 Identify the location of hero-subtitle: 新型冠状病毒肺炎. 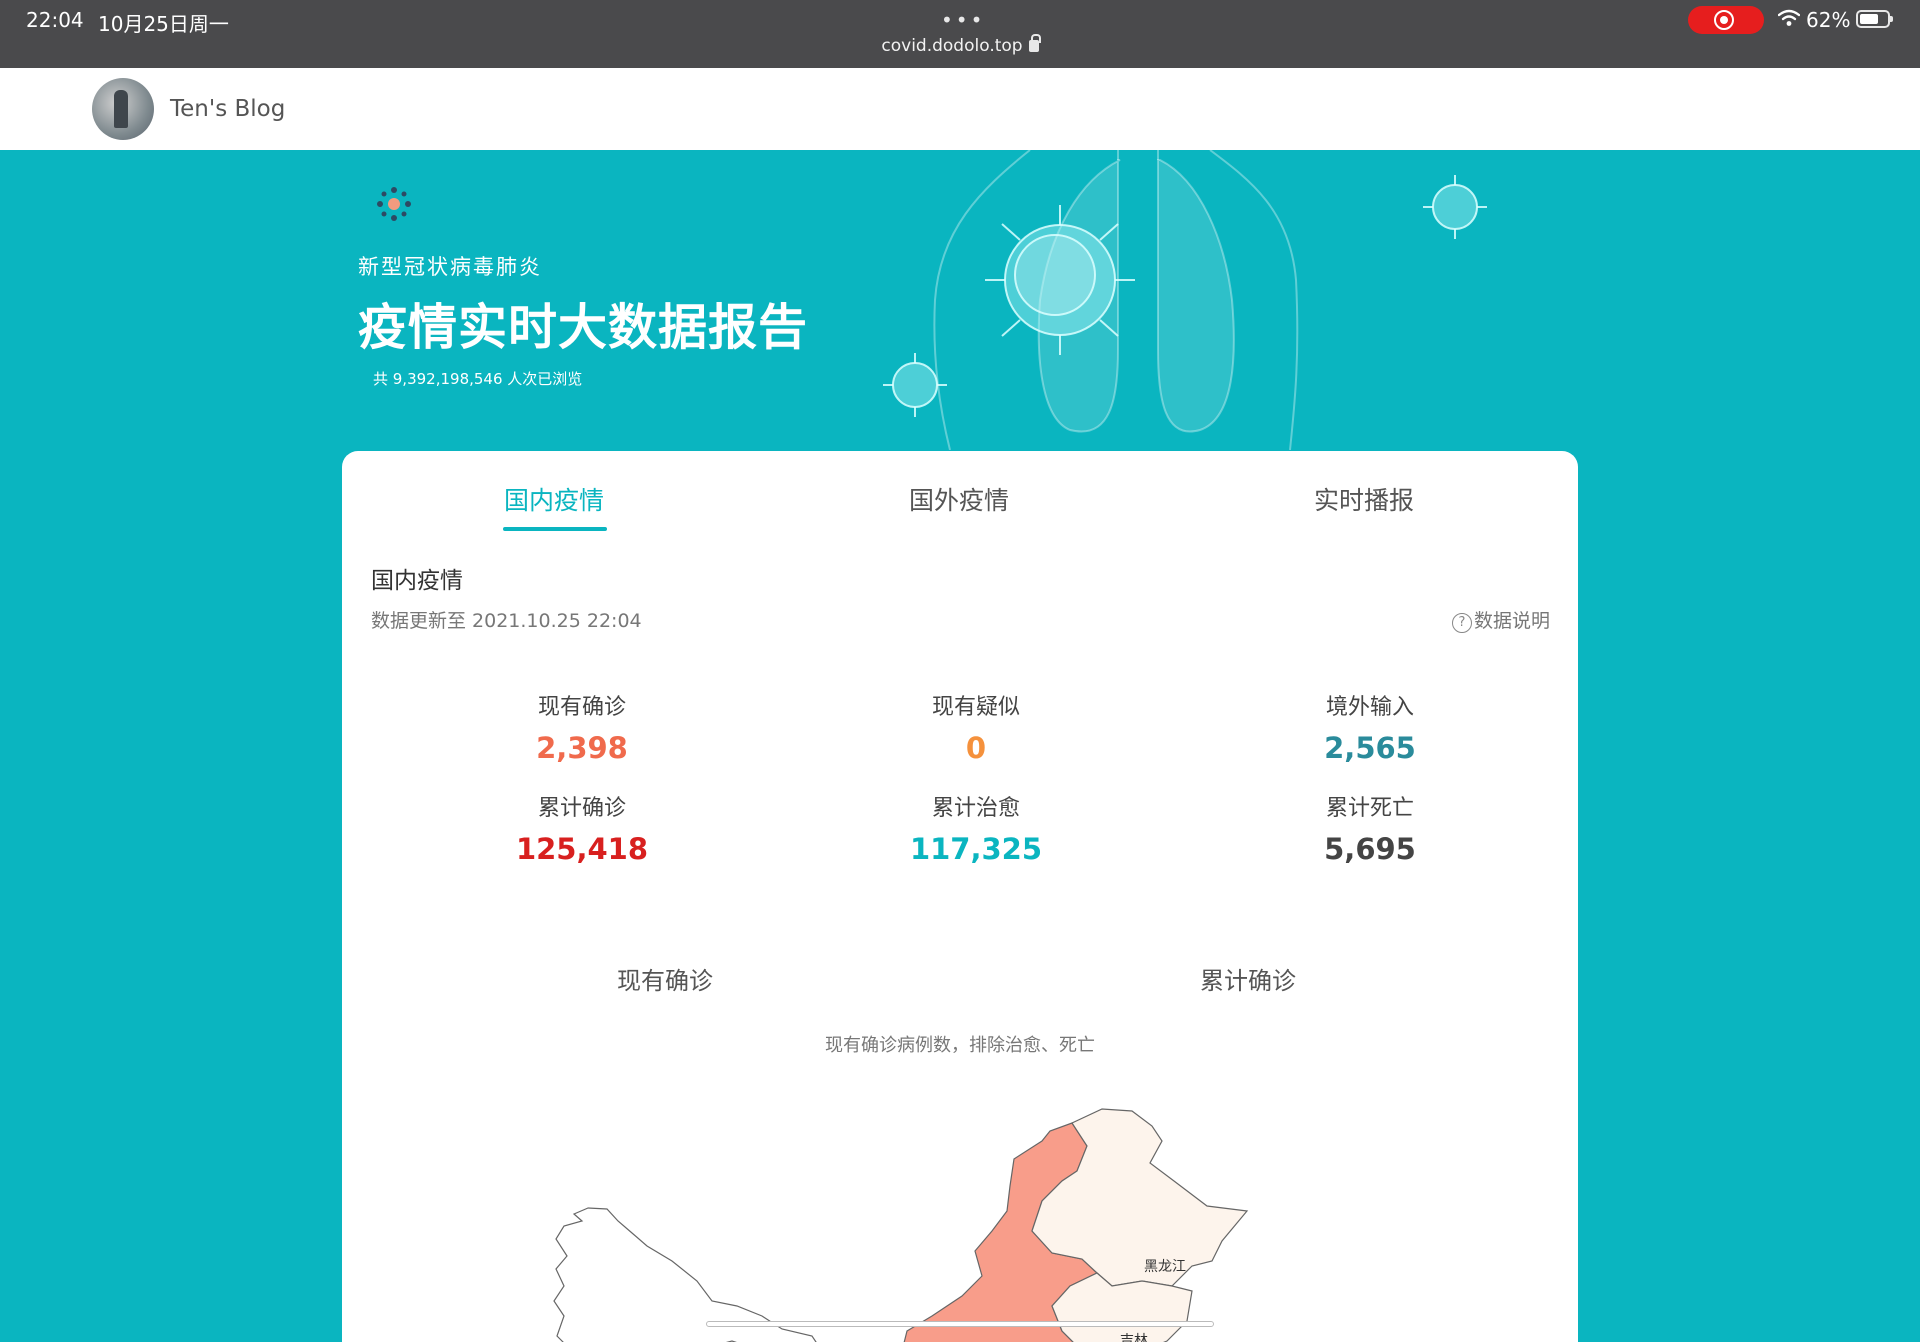
(450, 267).